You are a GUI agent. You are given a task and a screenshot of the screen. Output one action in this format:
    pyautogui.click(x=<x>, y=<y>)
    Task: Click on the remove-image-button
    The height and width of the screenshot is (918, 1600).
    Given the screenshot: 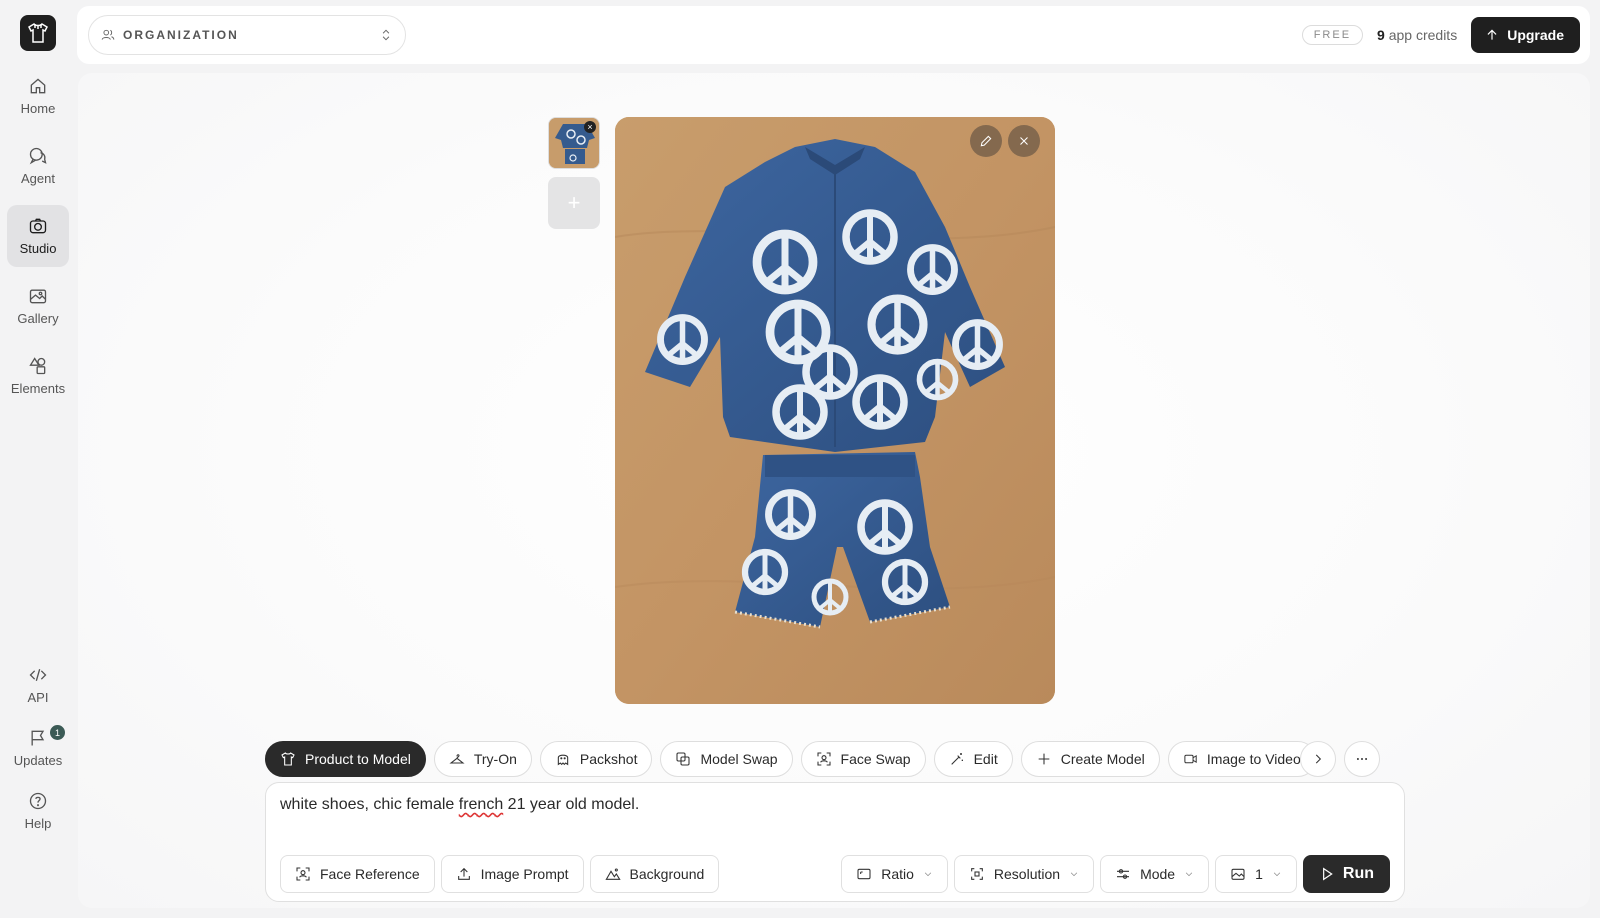 What is the action you would take?
    pyautogui.click(x=1024, y=141)
    